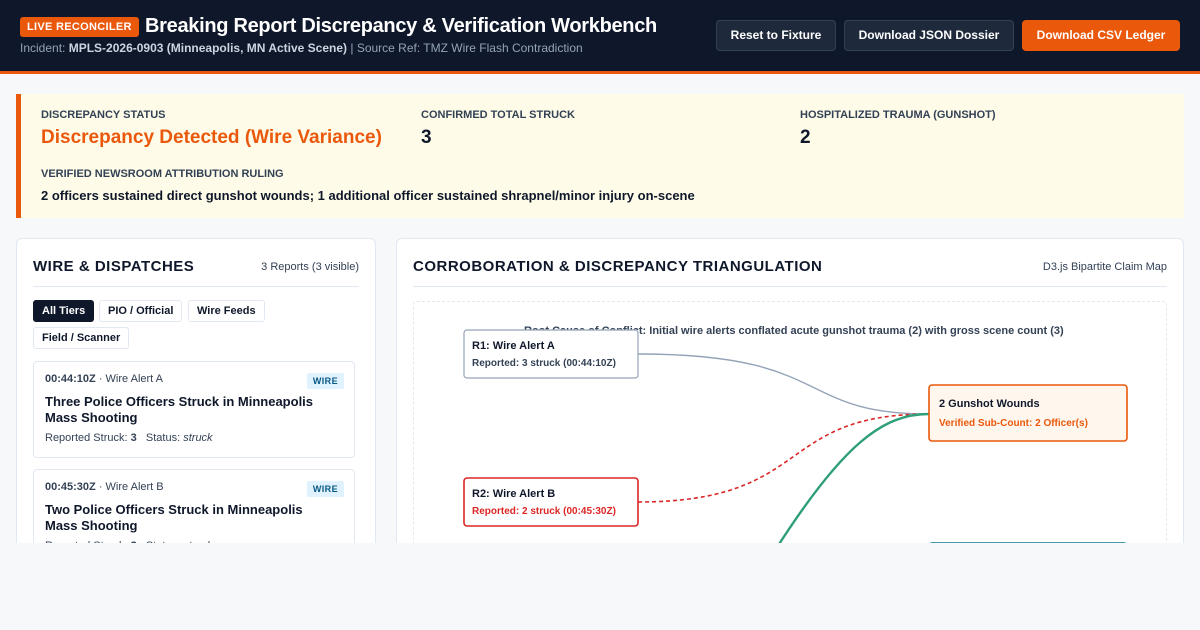 This screenshot has height=630, width=1200. I want to click on filter-wire-feeds: Wire Feeds, so click(226, 311).